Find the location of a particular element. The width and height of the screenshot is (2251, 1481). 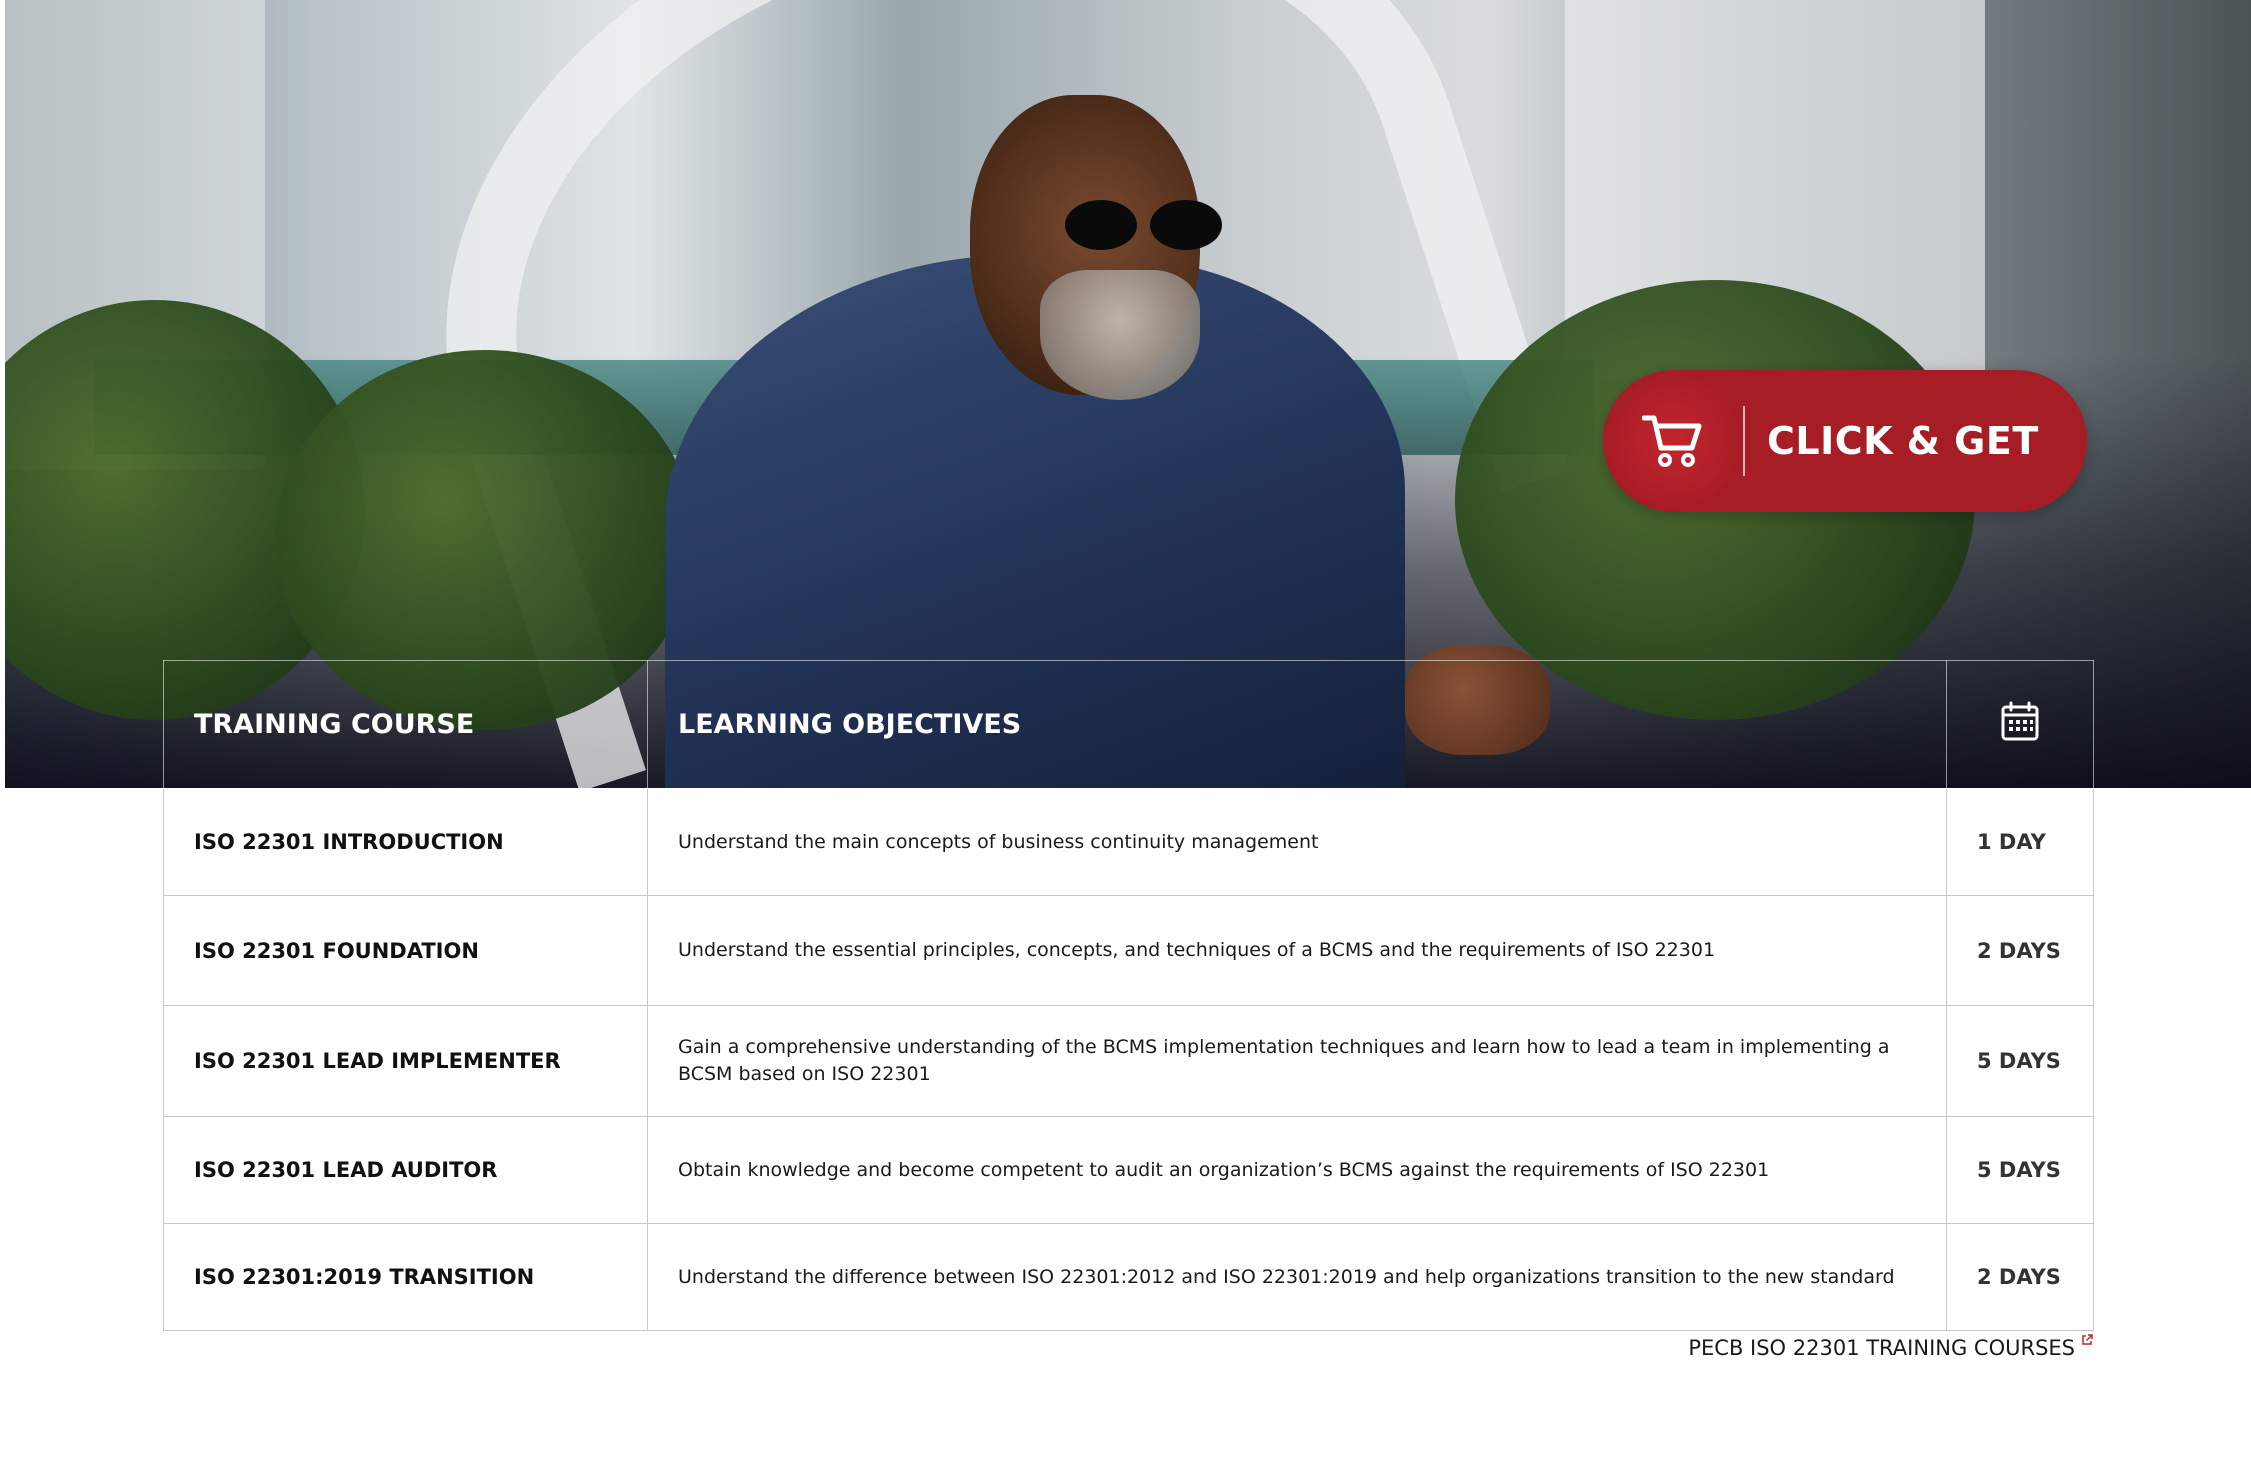

course-name: ISO 22301 INTRODUCTION is located at coordinates (405, 842).